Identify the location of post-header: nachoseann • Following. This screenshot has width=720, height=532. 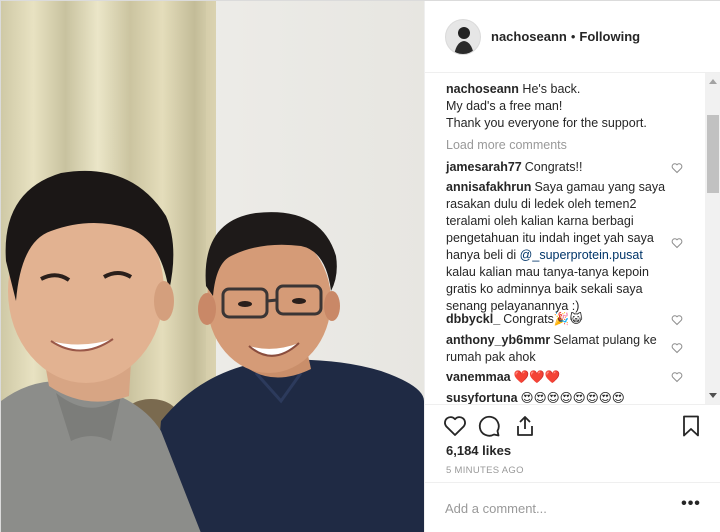
(572, 37).